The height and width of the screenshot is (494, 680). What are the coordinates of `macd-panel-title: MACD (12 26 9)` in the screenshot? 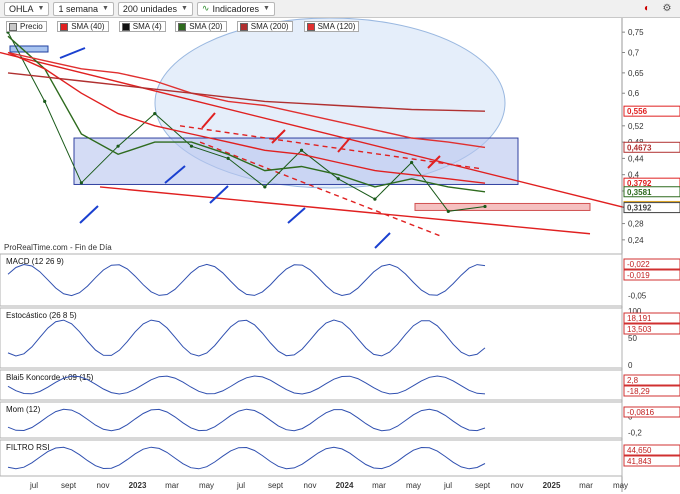 It's located at (35, 261).